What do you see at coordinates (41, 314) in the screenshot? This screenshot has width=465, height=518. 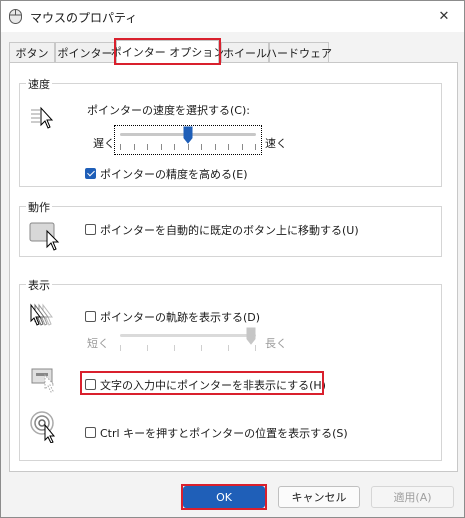 I see `pointer-trails-icon` at bounding box center [41, 314].